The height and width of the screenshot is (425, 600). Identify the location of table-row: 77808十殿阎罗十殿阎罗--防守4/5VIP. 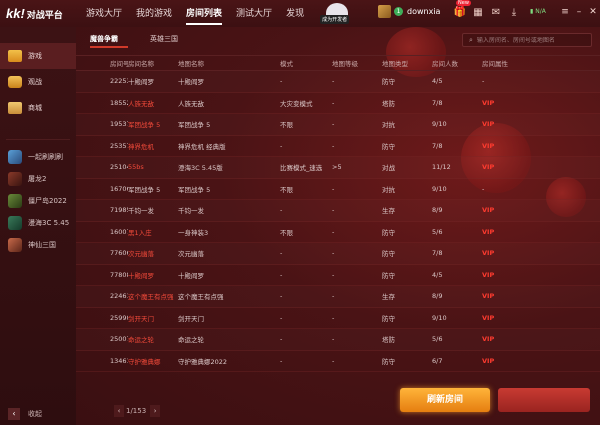
(338, 275).